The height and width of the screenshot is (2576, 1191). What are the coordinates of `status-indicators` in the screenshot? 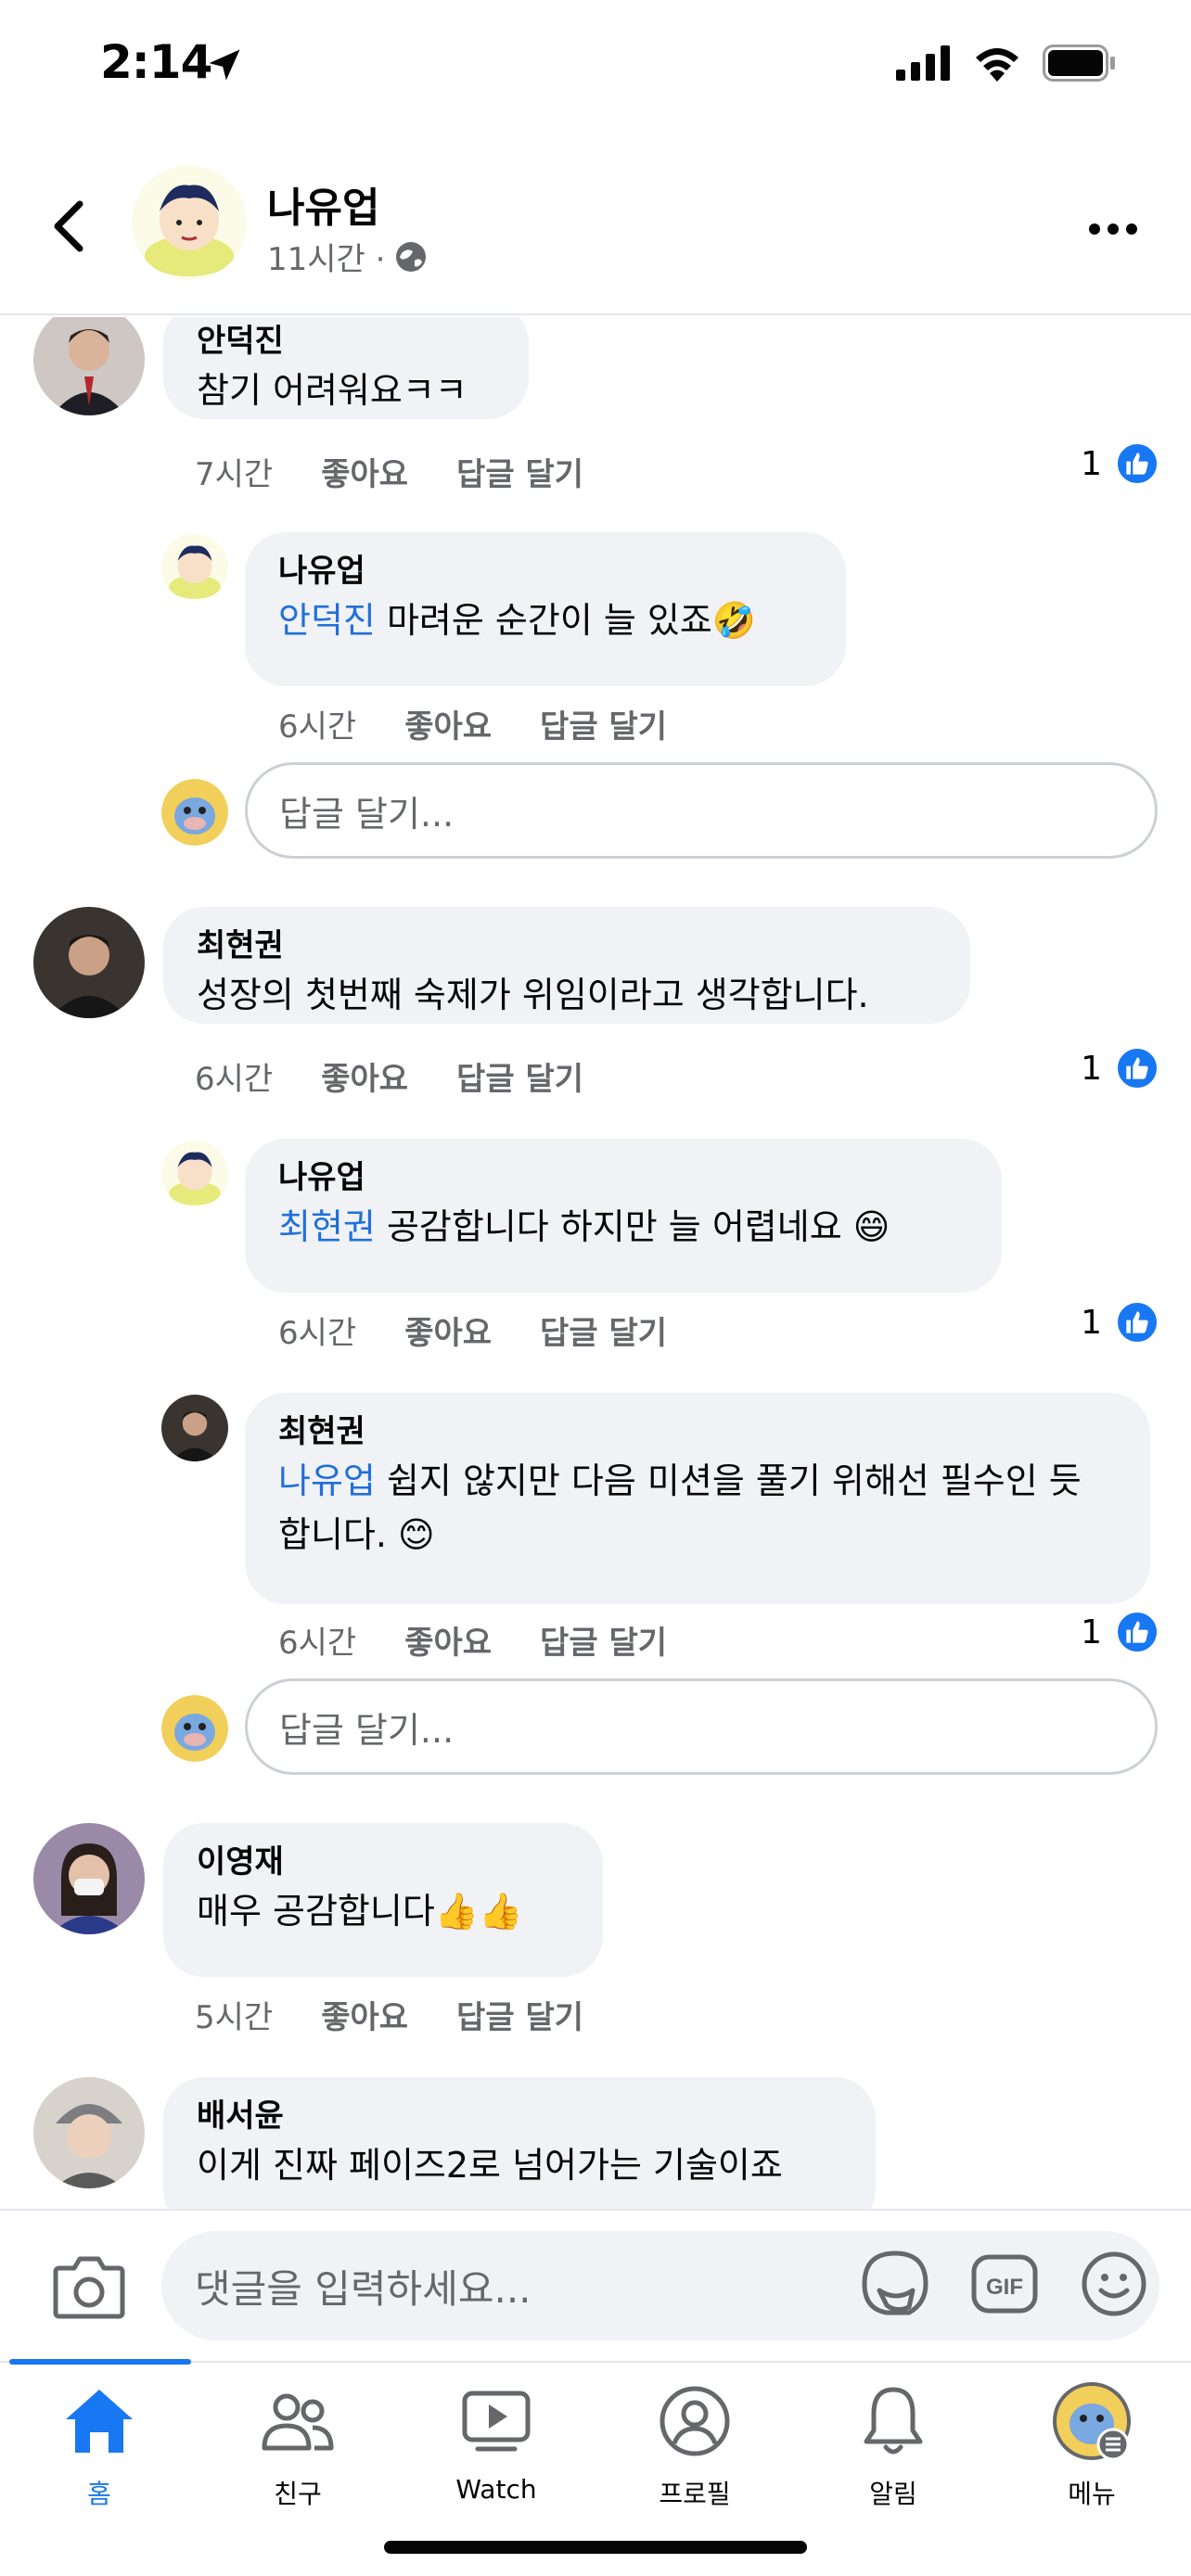 It's located at (1007, 64).